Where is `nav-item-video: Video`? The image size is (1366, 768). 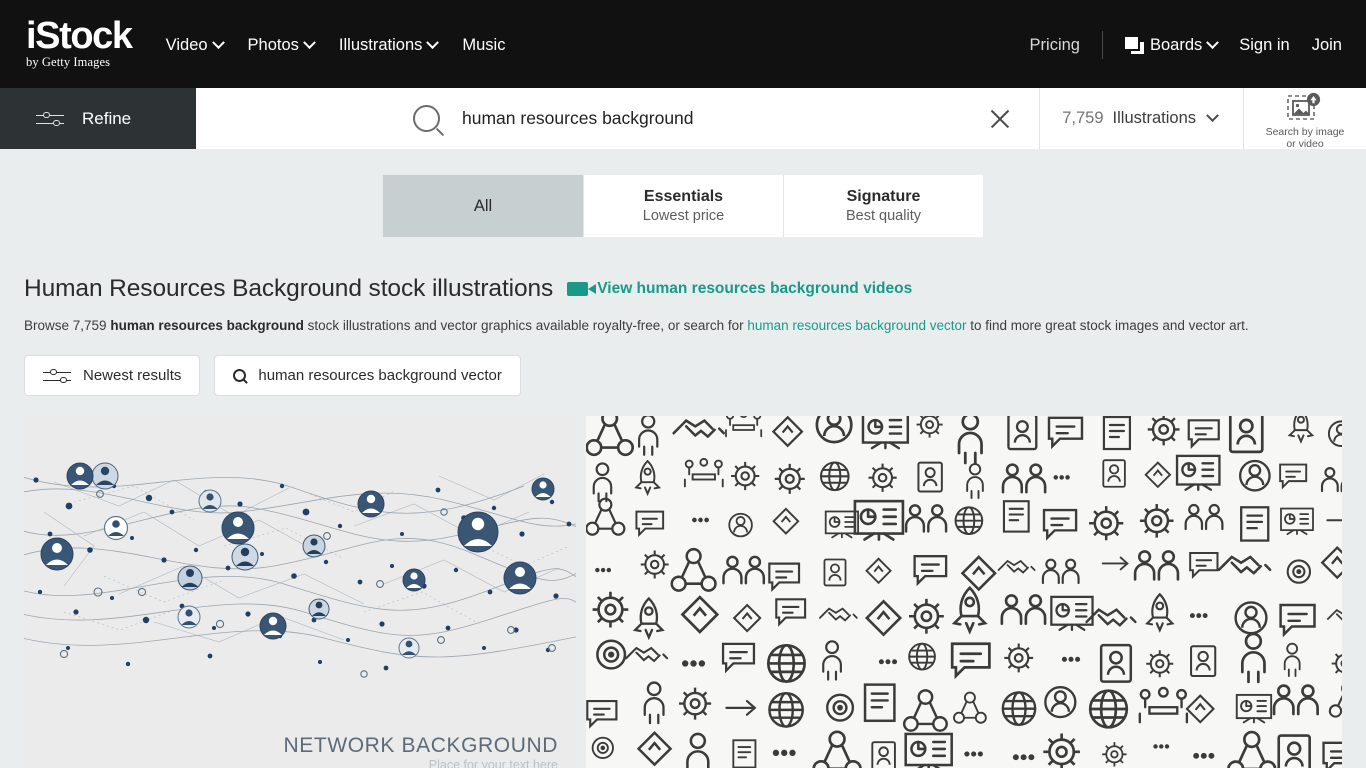 nav-item-video: Video is located at coordinates (195, 45).